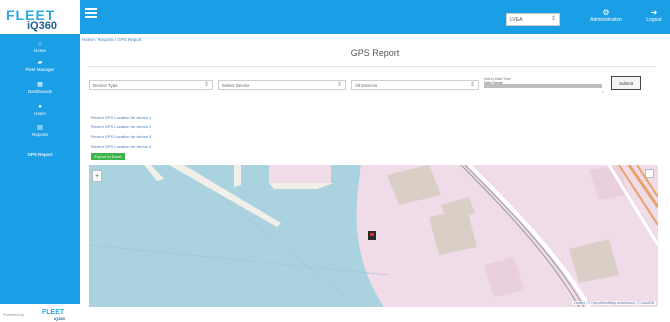  What do you see at coordinates (415, 85) in the screenshot?
I see `all-devices-select: All Devices ⇕` at bounding box center [415, 85].